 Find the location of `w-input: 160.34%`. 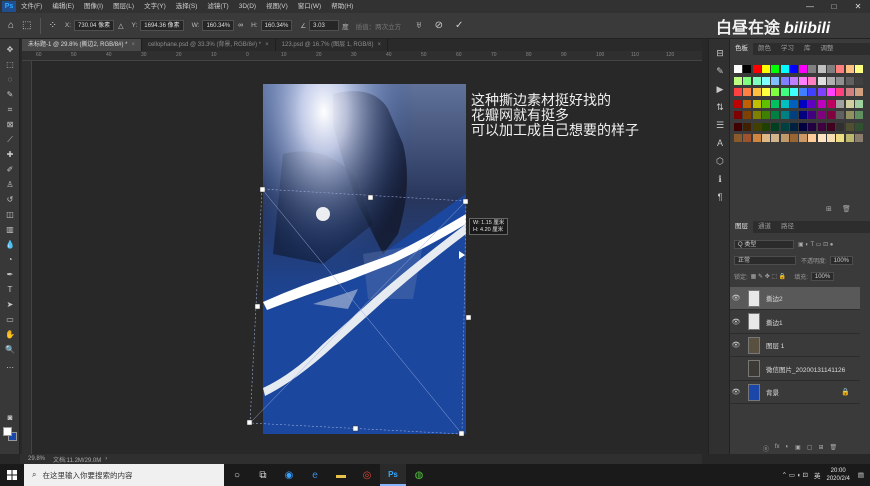

w-input: 160.34% is located at coordinates (218, 25).